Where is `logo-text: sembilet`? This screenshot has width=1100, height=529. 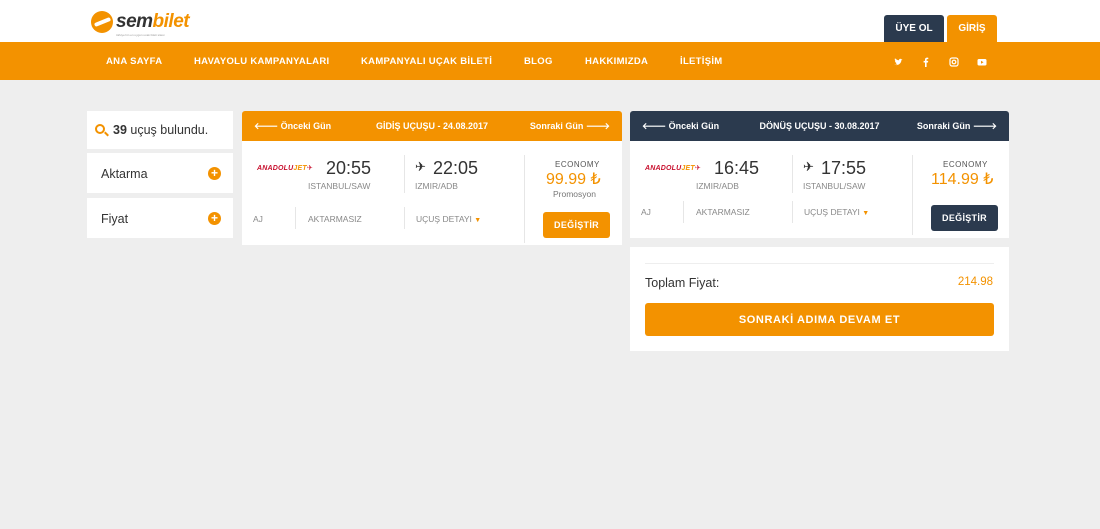
logo-text: sembilet is located at coordinates (153, 21).